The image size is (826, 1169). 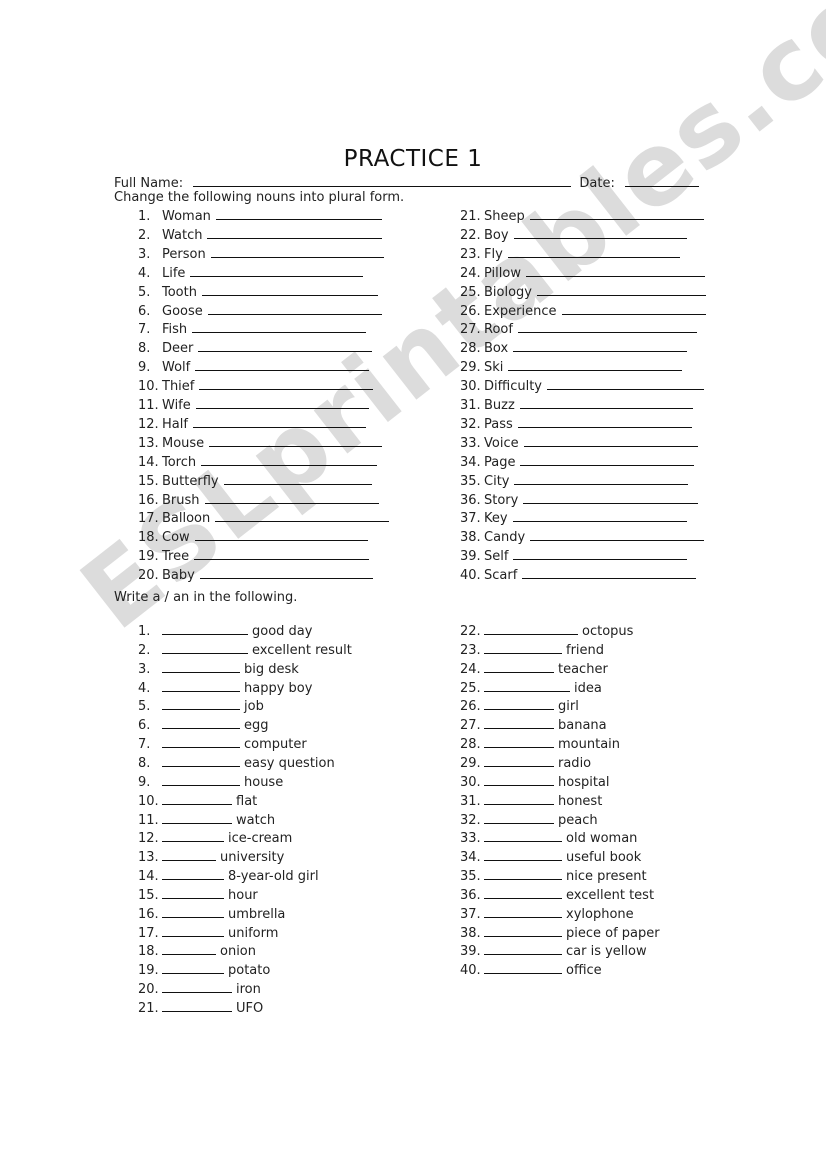 I want to click on noun-word: Woman, so click(x=186, y=216).